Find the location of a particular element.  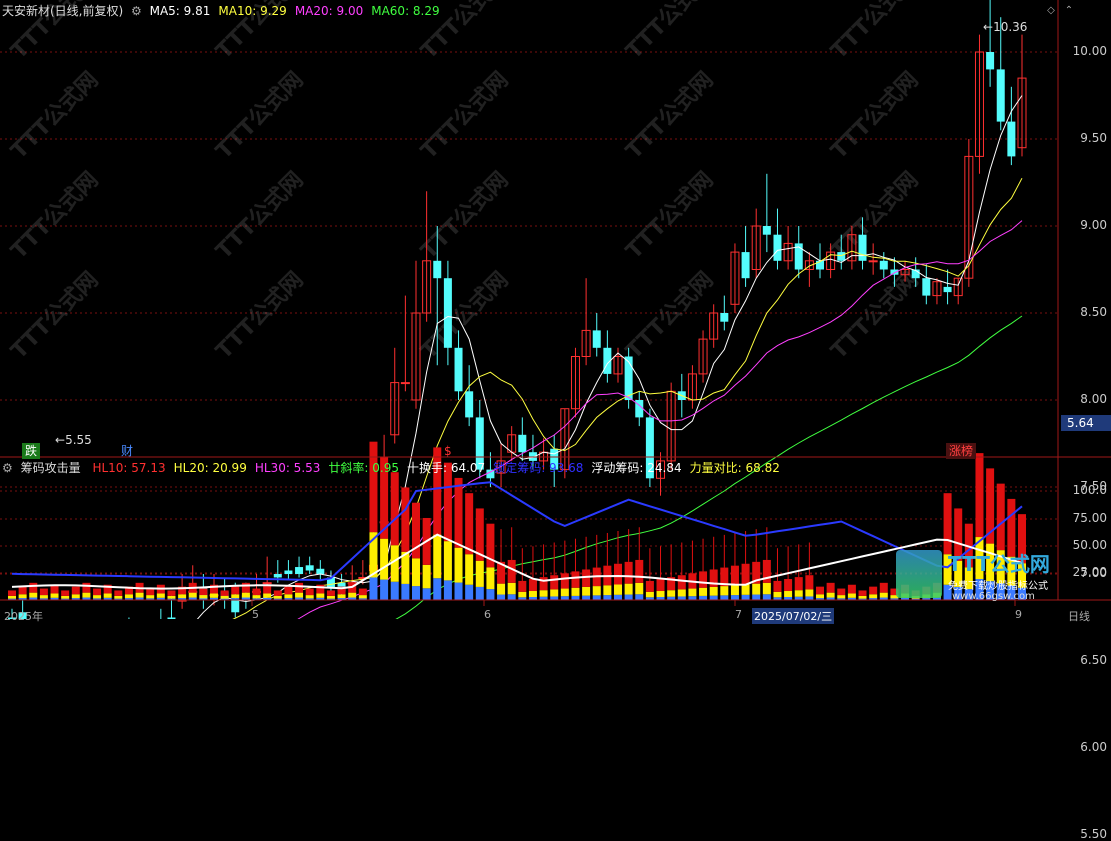

indicator-legend-3: 廿斜率: 0.95 is located at coordinates (363, 468).